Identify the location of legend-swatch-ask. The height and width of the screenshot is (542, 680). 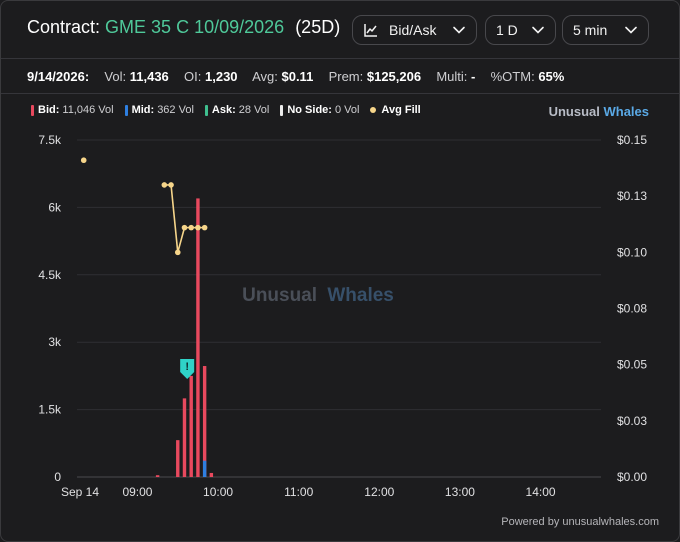
(206, 110).